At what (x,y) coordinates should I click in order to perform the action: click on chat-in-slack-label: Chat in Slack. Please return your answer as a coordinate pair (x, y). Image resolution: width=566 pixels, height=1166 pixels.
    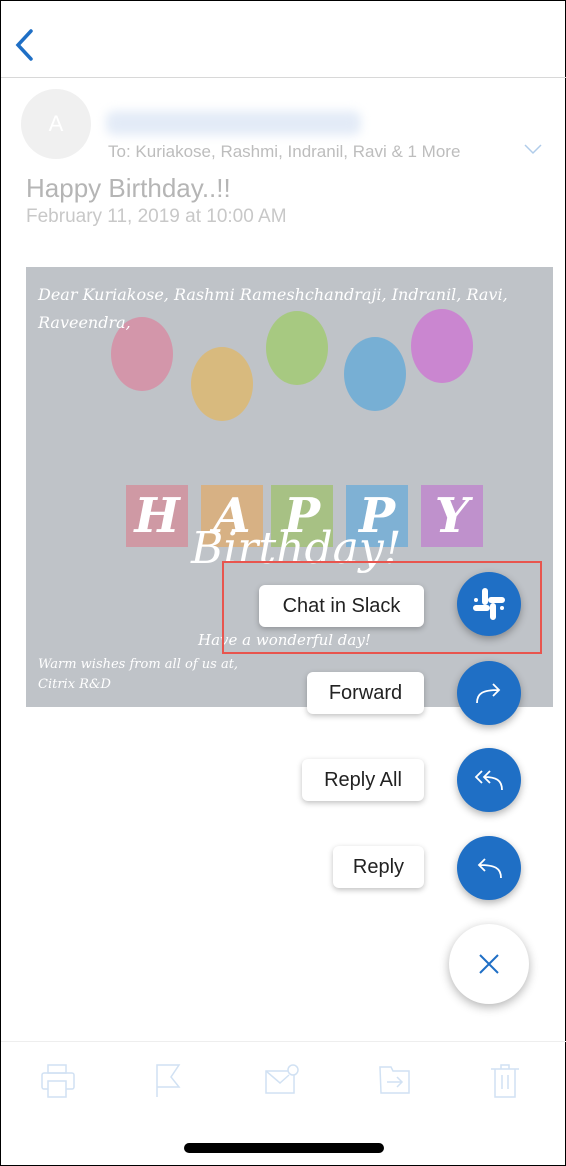
    Looking at the image, I should click on (341, 606).